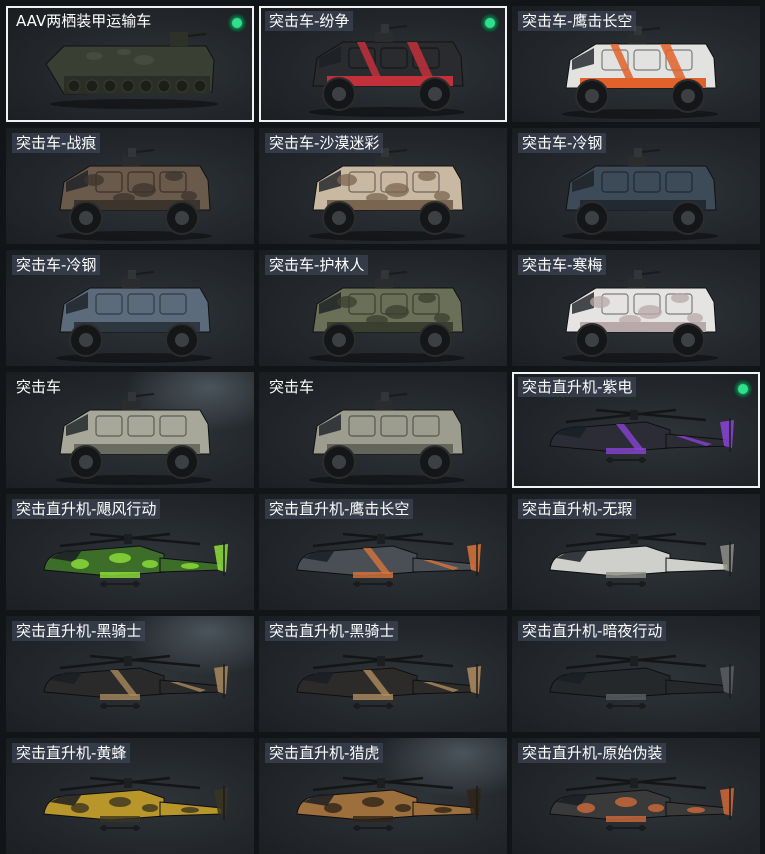  I want to click on skin-name-label: 突击车-战痕, so click(56, 143).